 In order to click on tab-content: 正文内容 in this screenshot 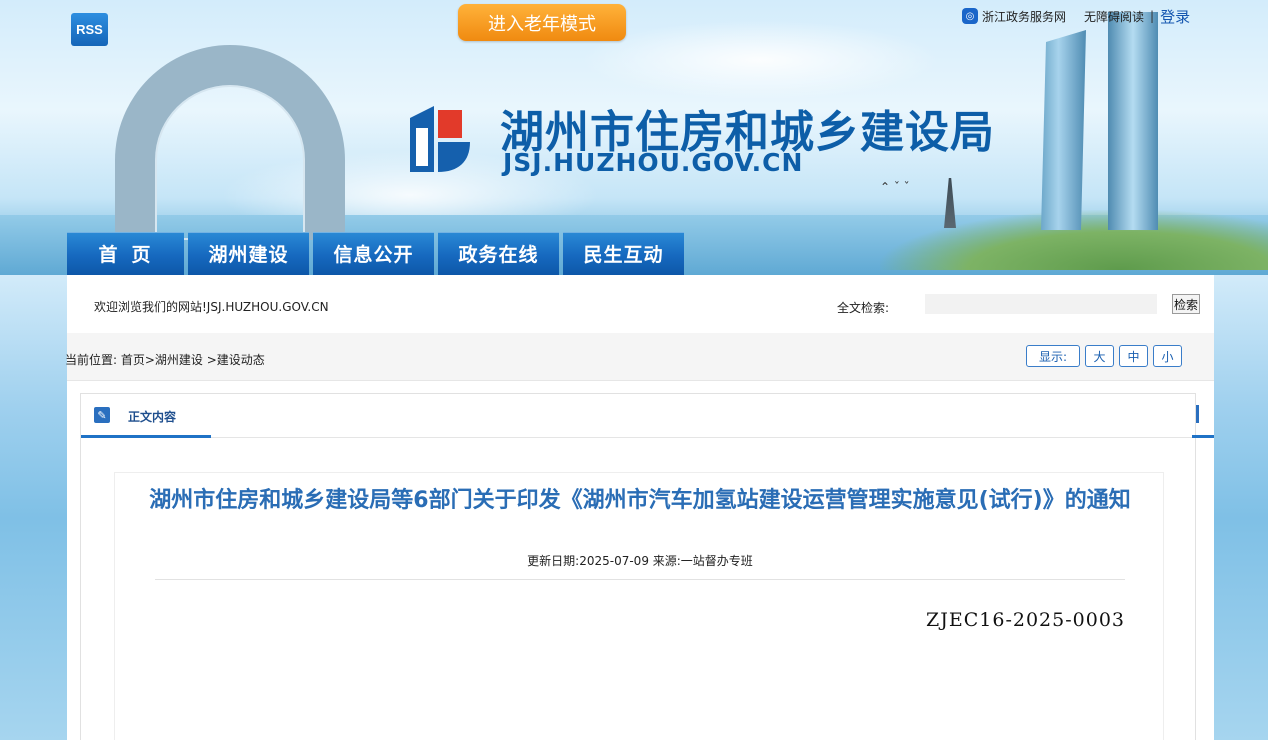, I will do `click(152, 416)`.